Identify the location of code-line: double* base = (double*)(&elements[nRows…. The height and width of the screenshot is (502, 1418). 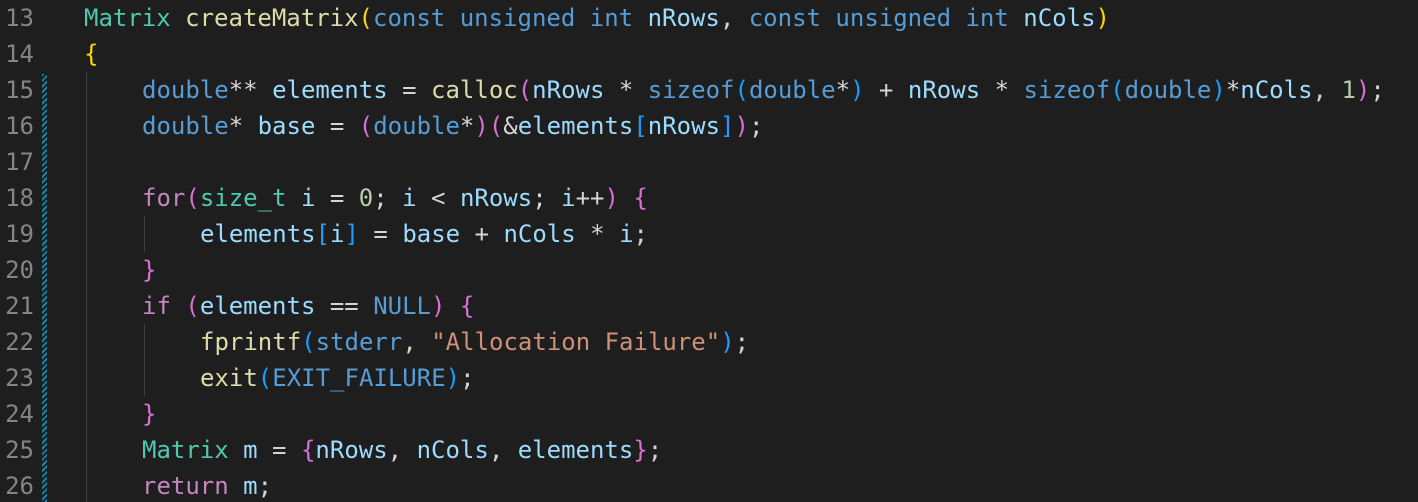
(452, 126).